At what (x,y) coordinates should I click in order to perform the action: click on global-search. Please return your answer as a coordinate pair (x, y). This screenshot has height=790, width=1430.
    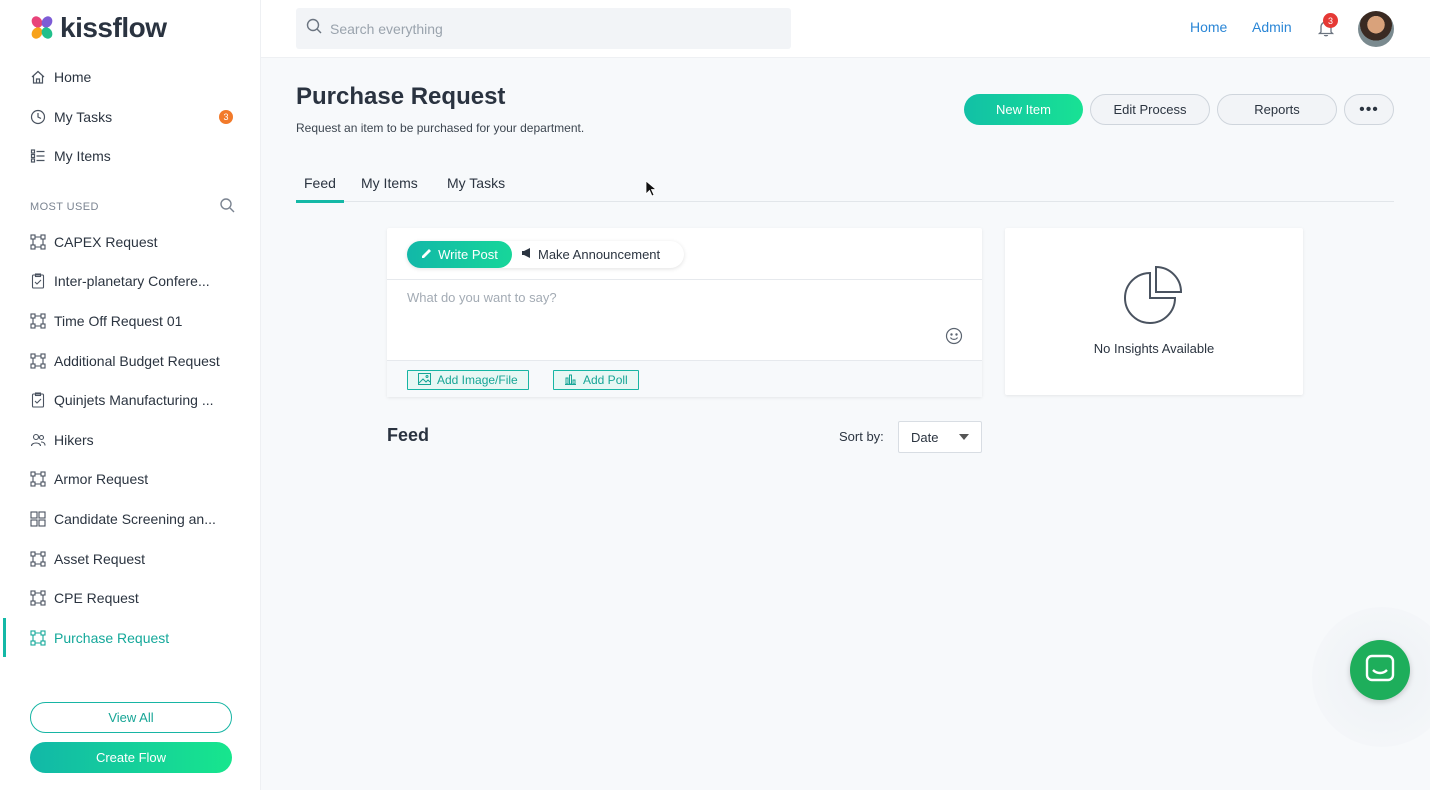
    Looking at the image, I should click on (543, 28).